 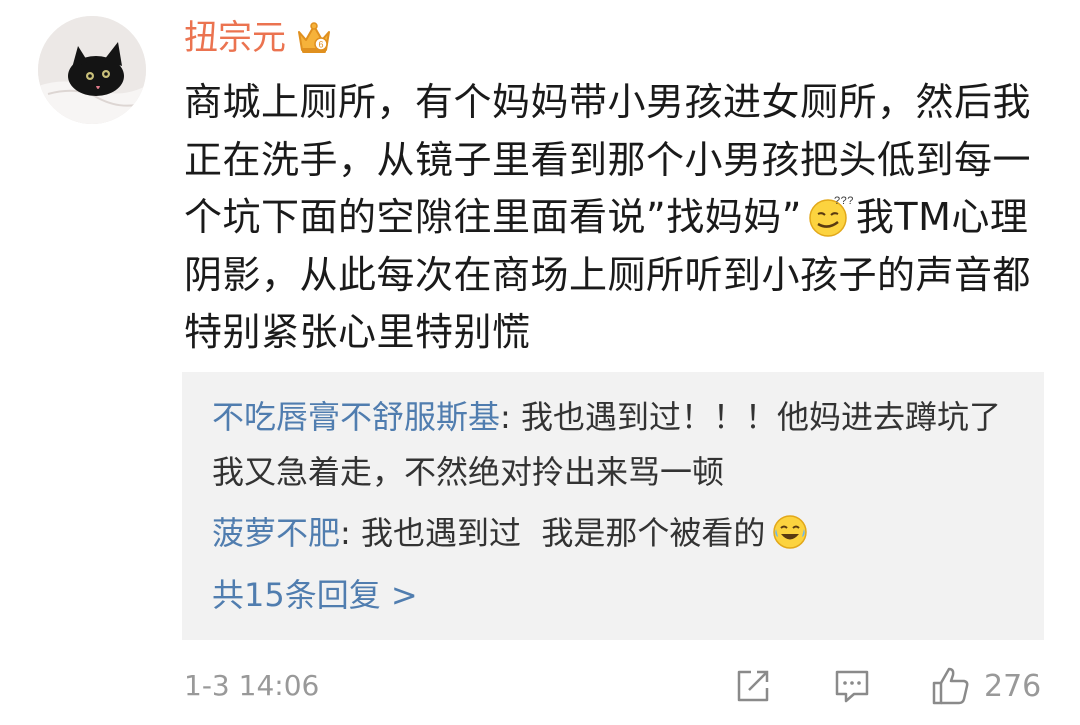 What do you see at coordinates (320, 45) in the screenshot?
I see `svg-text: 6` at bounding box center [320, 45].